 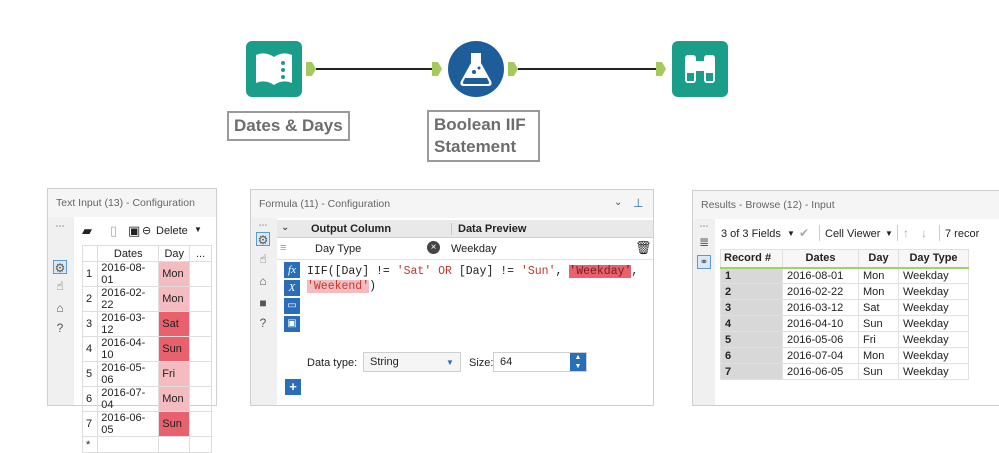 I want to click on table-row: 1 2016-08-01 Mon Weekday, so click(x=844, y=275).